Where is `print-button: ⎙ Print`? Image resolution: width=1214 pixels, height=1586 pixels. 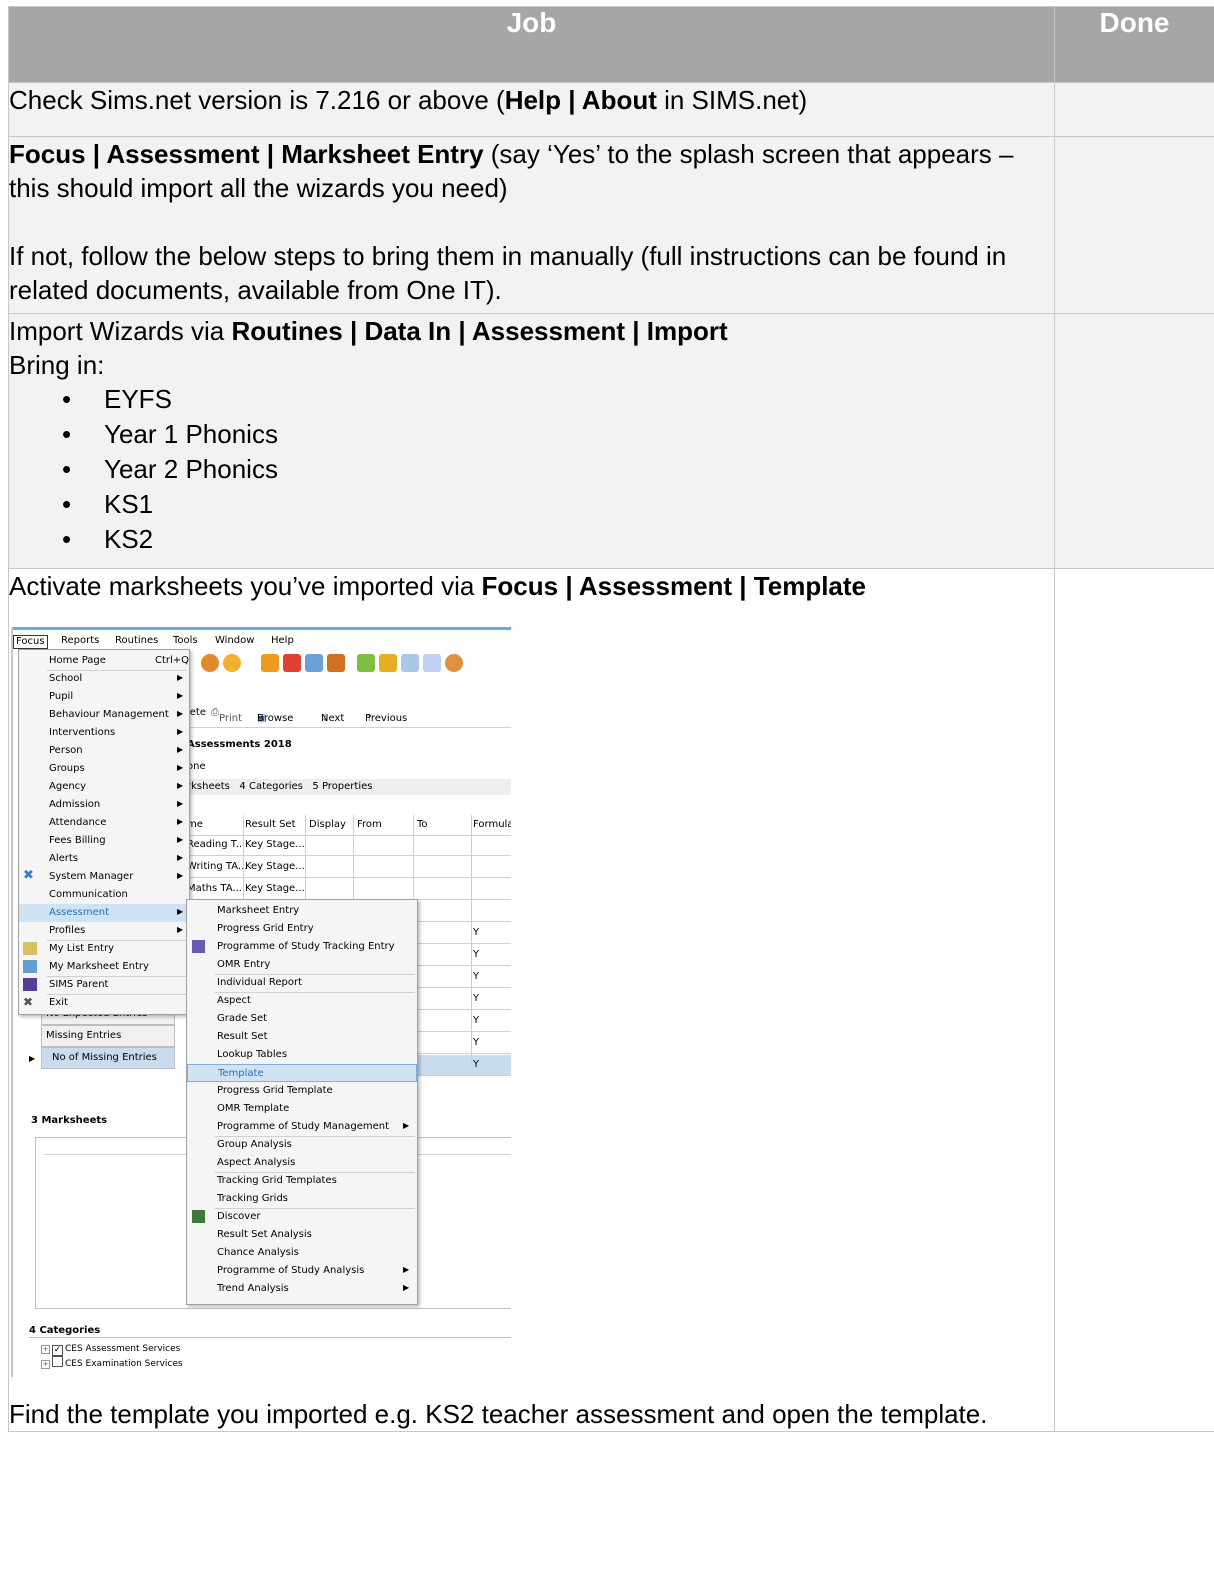 print-button: ⎙ Print is located at coordinates (226, 715).